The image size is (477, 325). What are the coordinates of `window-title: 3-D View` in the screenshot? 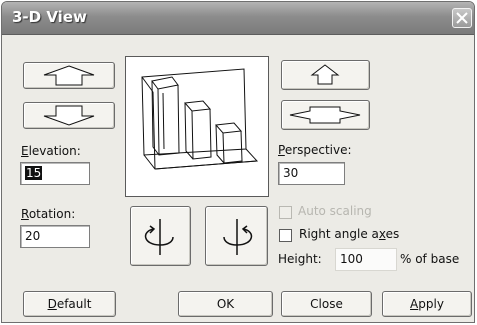 It's located at (49, 17).